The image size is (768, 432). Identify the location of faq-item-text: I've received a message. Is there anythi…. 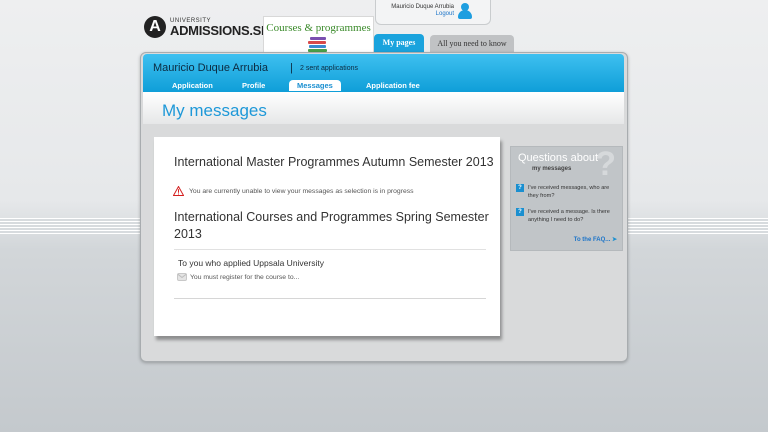
(569, 216).